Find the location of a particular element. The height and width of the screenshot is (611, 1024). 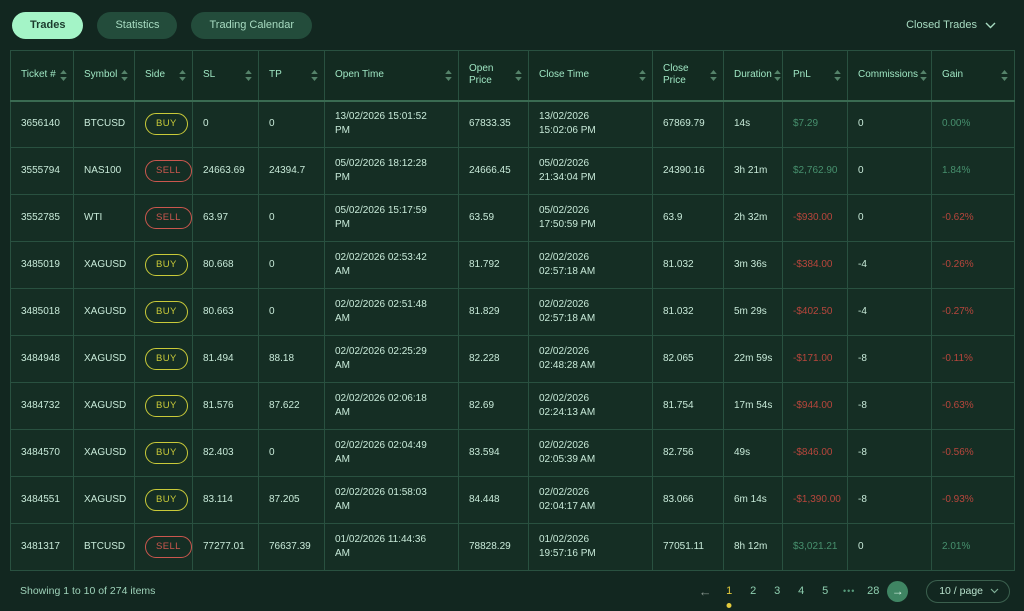

cell-commissions: -8 is located at coordinates (889, 453).